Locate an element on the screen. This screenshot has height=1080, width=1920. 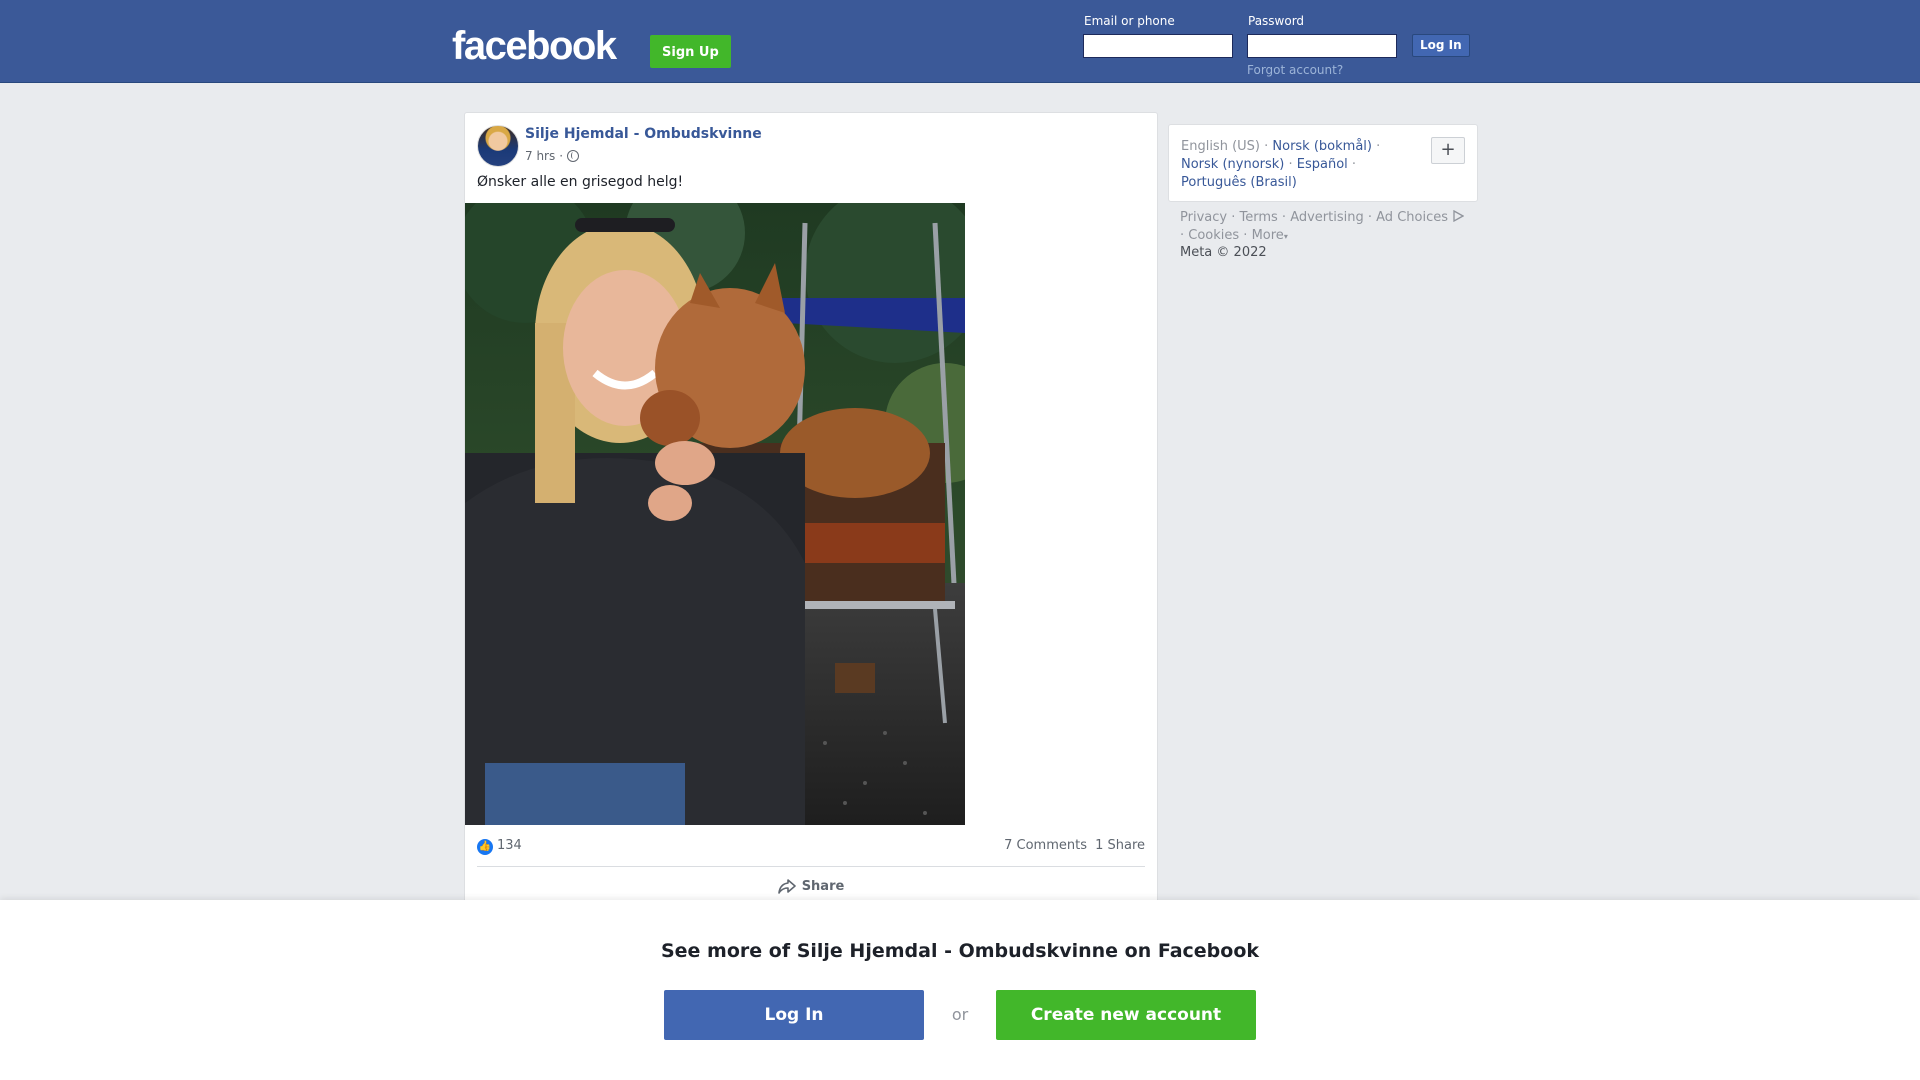
share-label: Share is located at coordinates (823, 886).